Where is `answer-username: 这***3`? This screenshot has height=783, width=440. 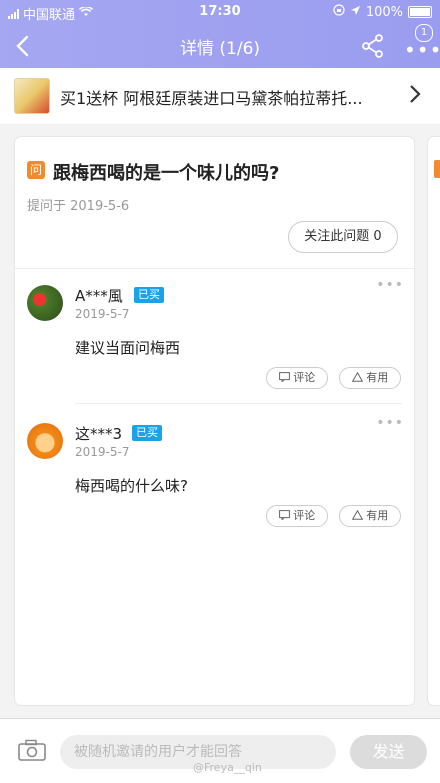
answer-username: 这***3 is located at coordinates (99, 434).